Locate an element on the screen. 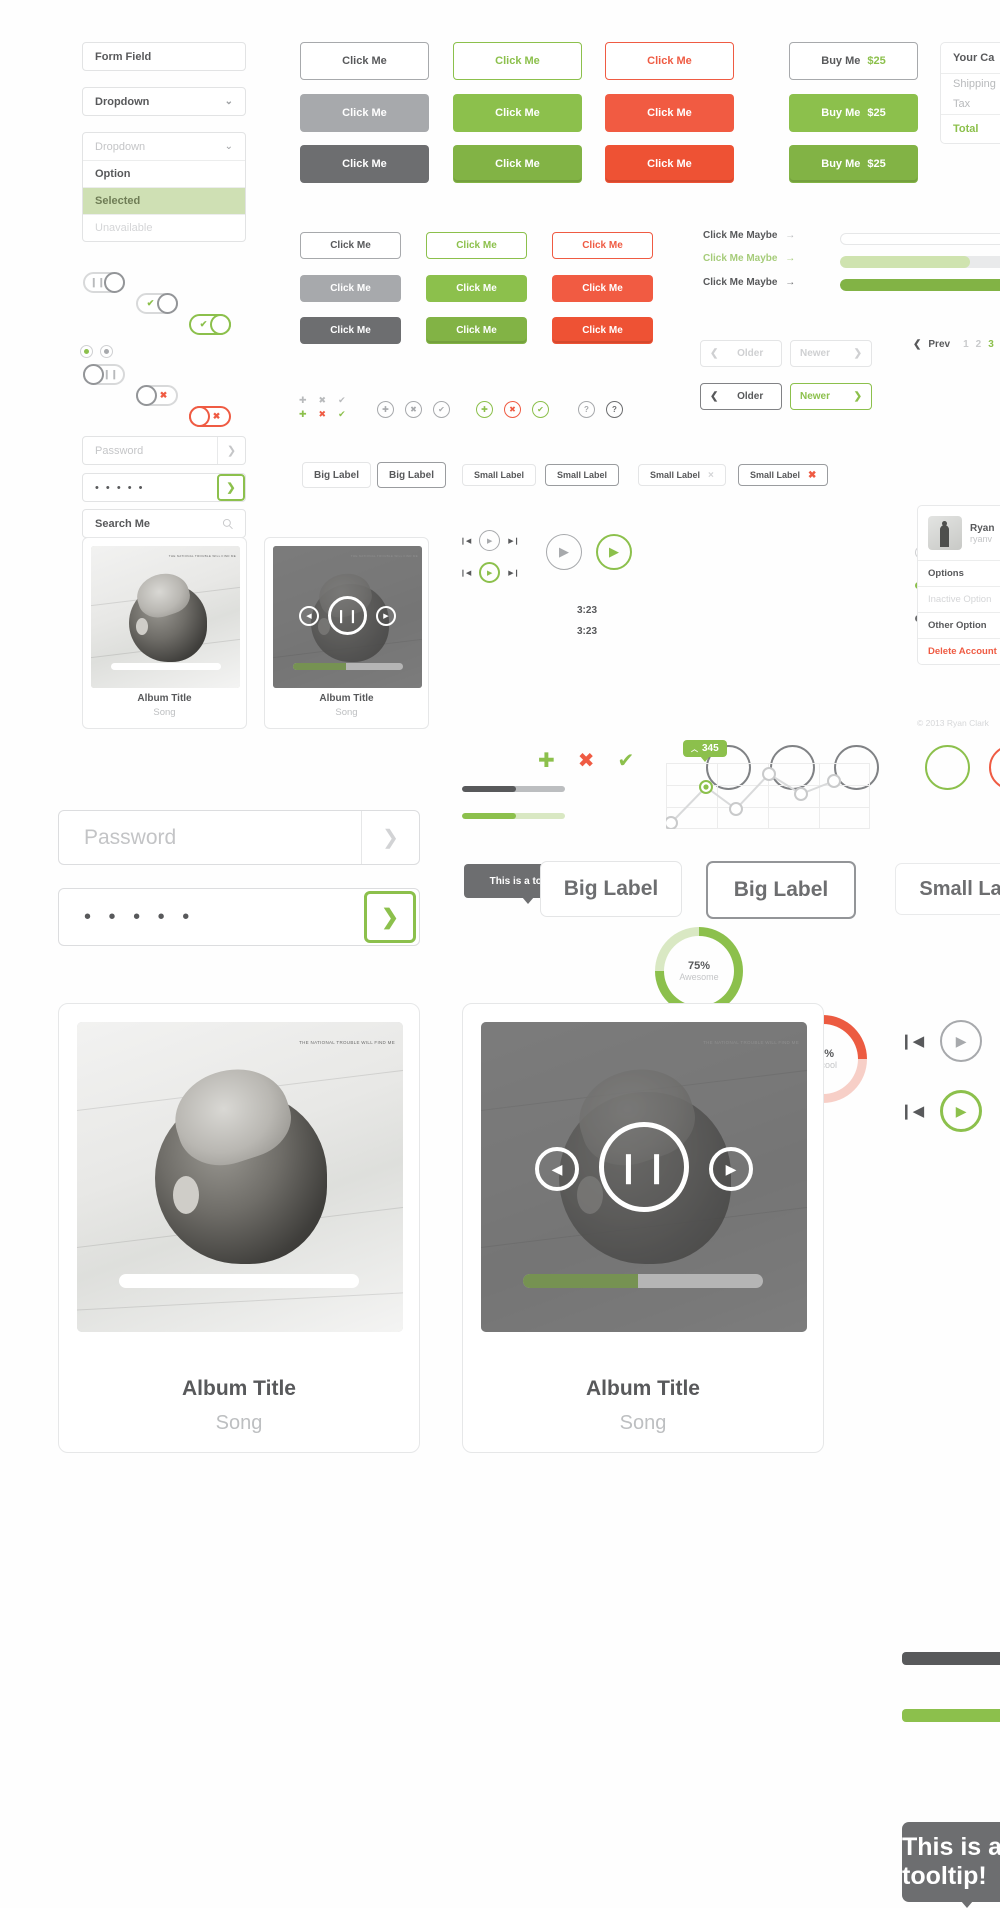 The image size is (1000, 1908). password-placeholder-large: Password is located at coordinates (210, 837).